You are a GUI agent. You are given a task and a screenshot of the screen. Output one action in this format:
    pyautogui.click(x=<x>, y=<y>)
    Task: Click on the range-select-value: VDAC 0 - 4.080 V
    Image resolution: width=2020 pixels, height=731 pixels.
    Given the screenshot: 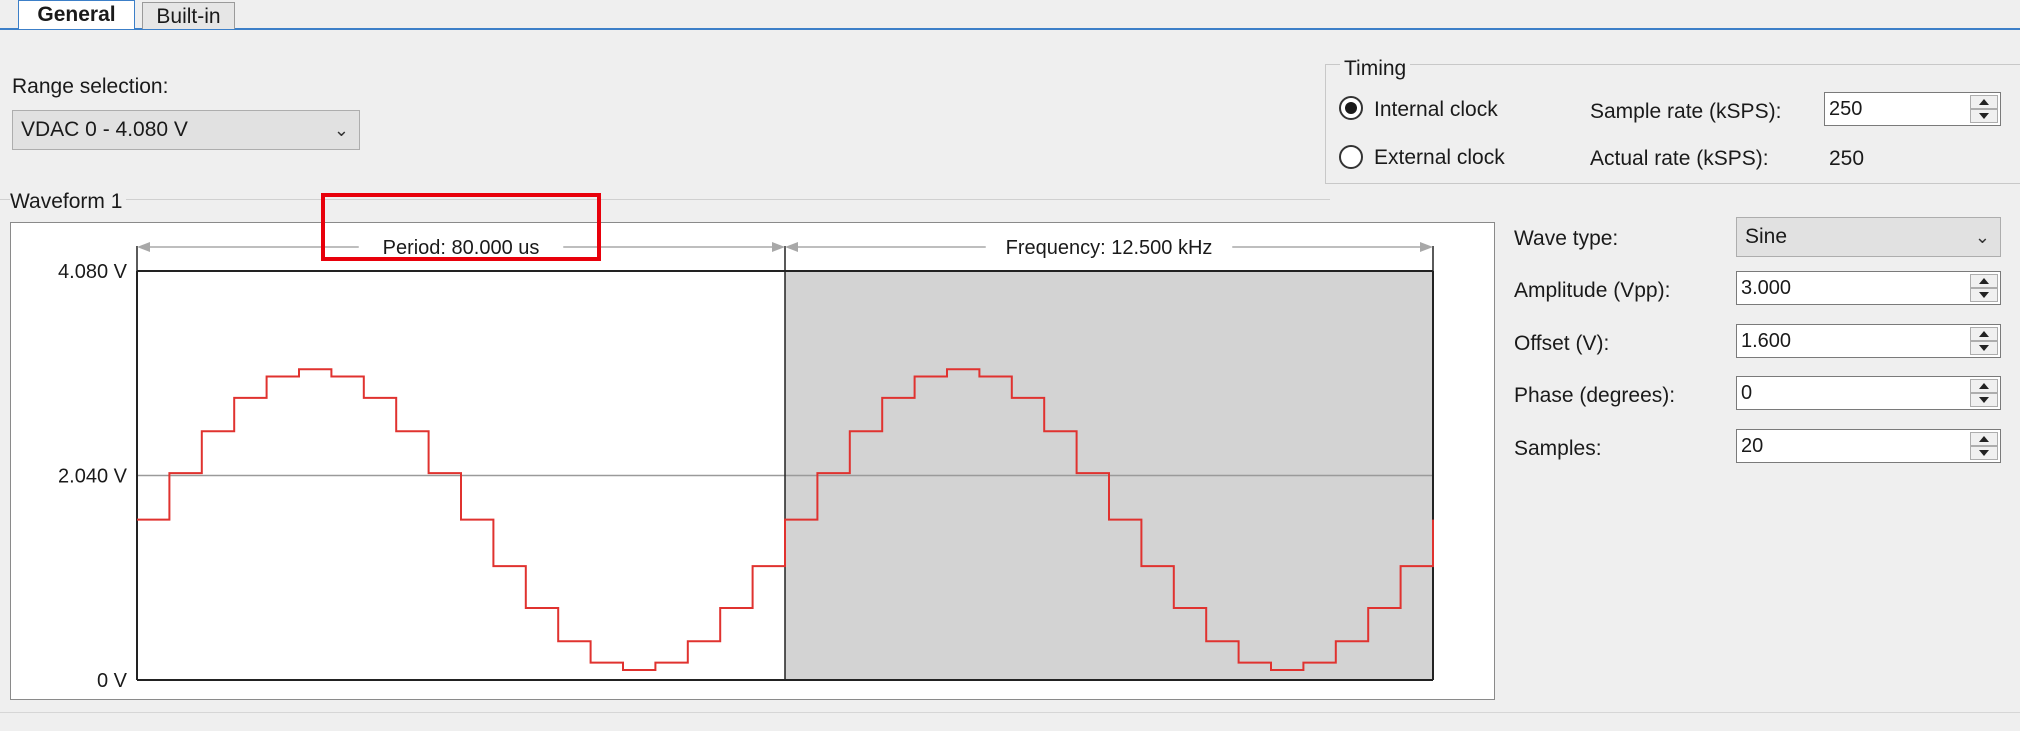 What is the action you would take?
    pyautogui.click(x=104, y=129)
    